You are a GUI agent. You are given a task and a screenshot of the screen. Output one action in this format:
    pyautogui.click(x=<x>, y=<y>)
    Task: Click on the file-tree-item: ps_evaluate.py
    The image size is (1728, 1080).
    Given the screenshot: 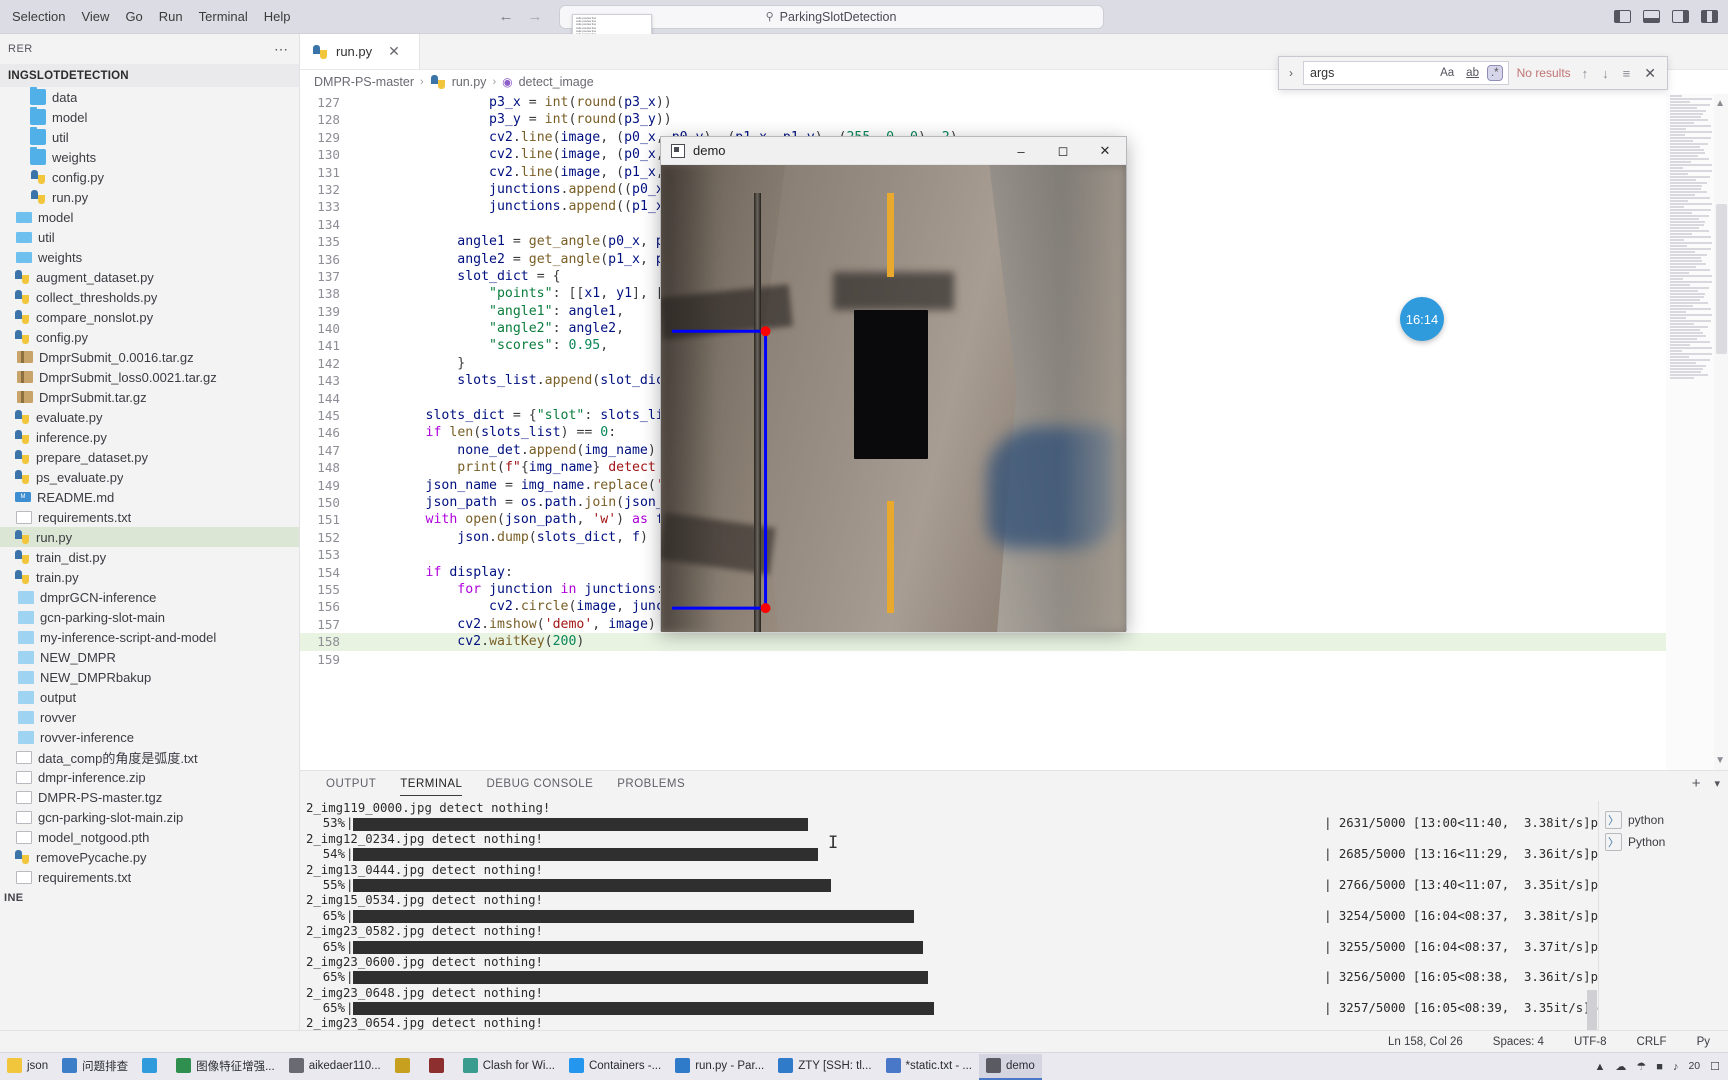 What is the action you would take?
    pyautogui.click(x=149, y=477)
    